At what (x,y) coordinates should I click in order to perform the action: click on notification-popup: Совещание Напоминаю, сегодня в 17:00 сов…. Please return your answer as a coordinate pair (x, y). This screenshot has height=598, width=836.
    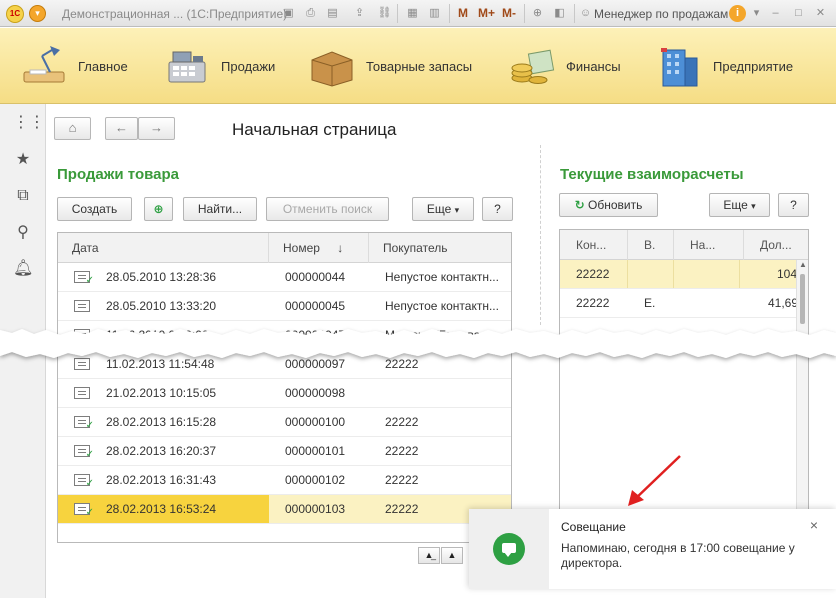
    Looking at the image, I should click on (652, 549).